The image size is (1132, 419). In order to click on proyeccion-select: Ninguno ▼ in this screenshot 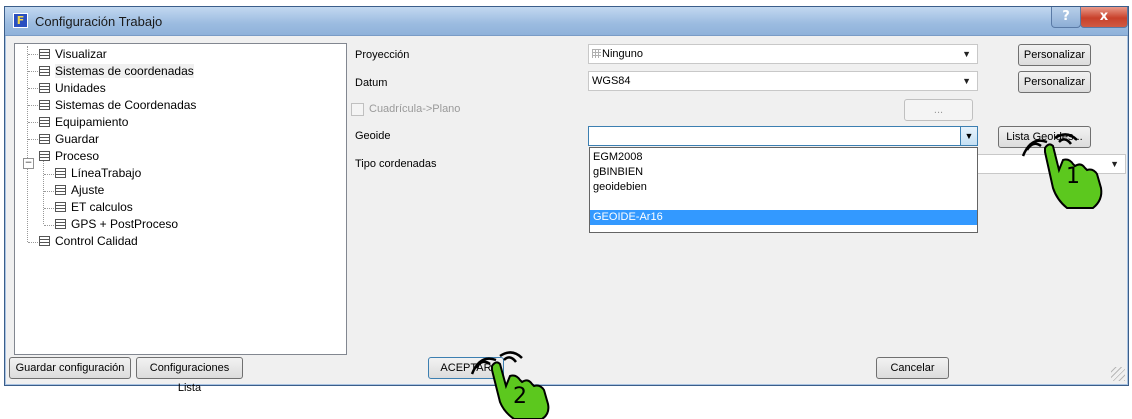, I will do `click(783, 54)`.